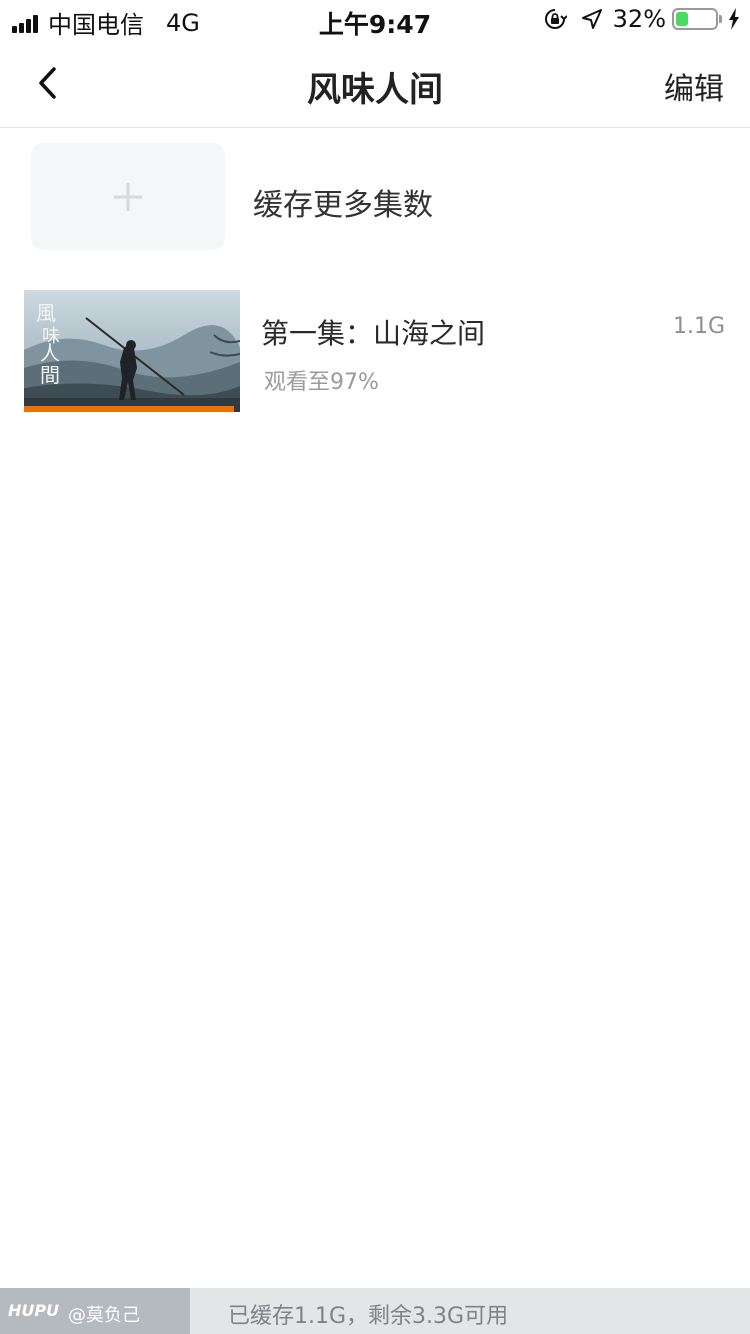 The height and width of the screenshot is (1334, 750). I want to click on page-title: 风味人间, so click(375, 90).